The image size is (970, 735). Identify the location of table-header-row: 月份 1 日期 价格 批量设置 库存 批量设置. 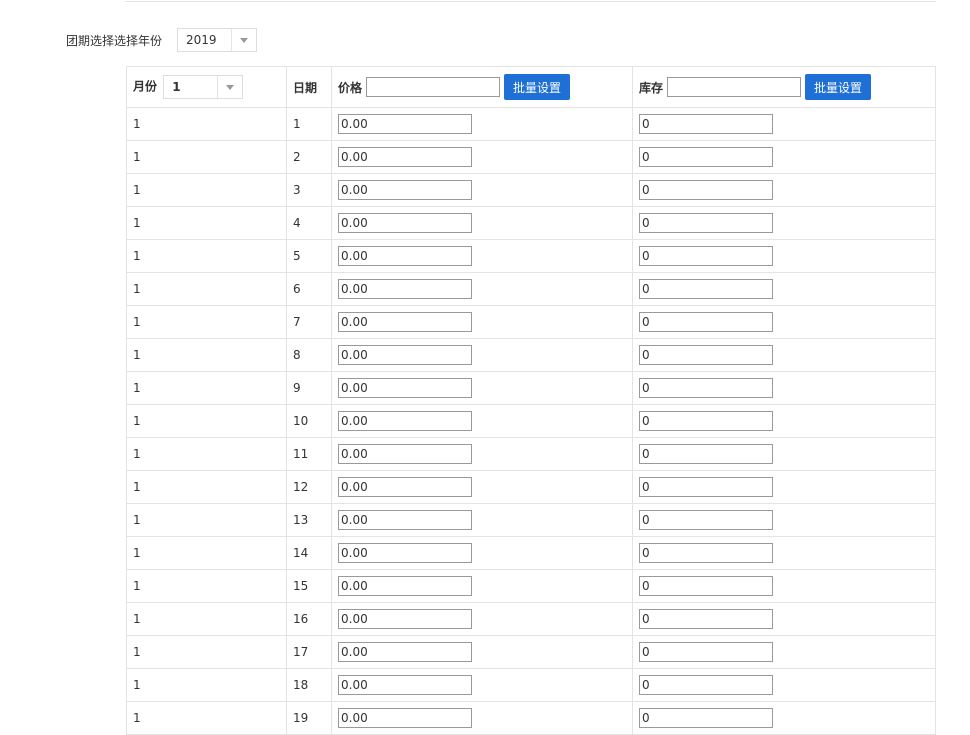
(531, 87).